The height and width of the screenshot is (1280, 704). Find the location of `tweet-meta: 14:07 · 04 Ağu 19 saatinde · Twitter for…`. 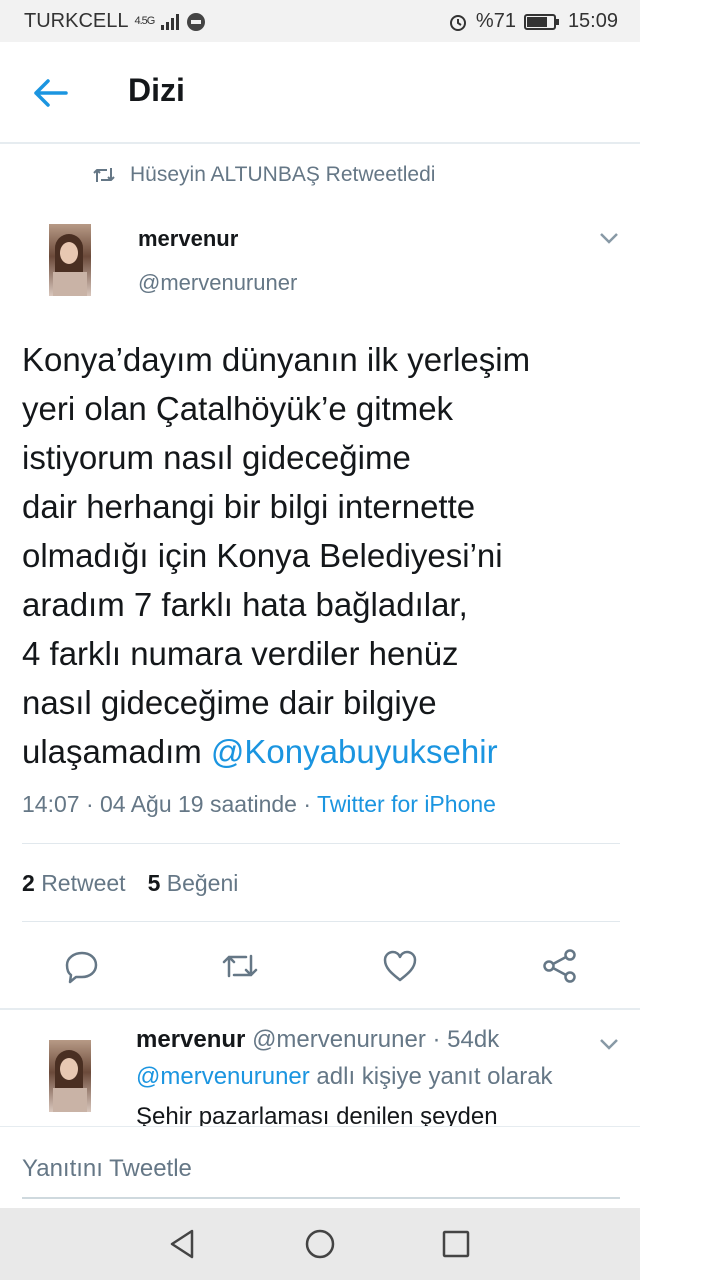

tweet-meta: 14:07 · 04 Ağu 19 saatinde · Twitter for… is located at coordinates (259, 804).